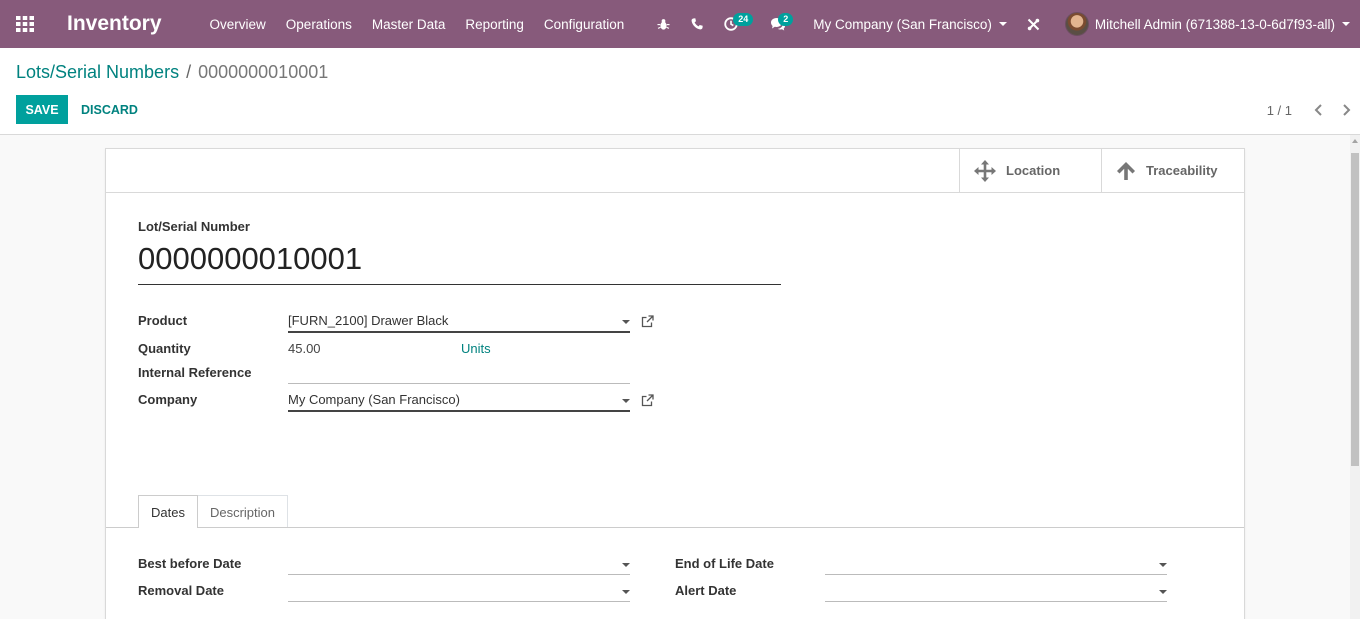 This screenshot has height=619, width=1360. I want to click on best-before-date-caret-icon, so click(626, 565).